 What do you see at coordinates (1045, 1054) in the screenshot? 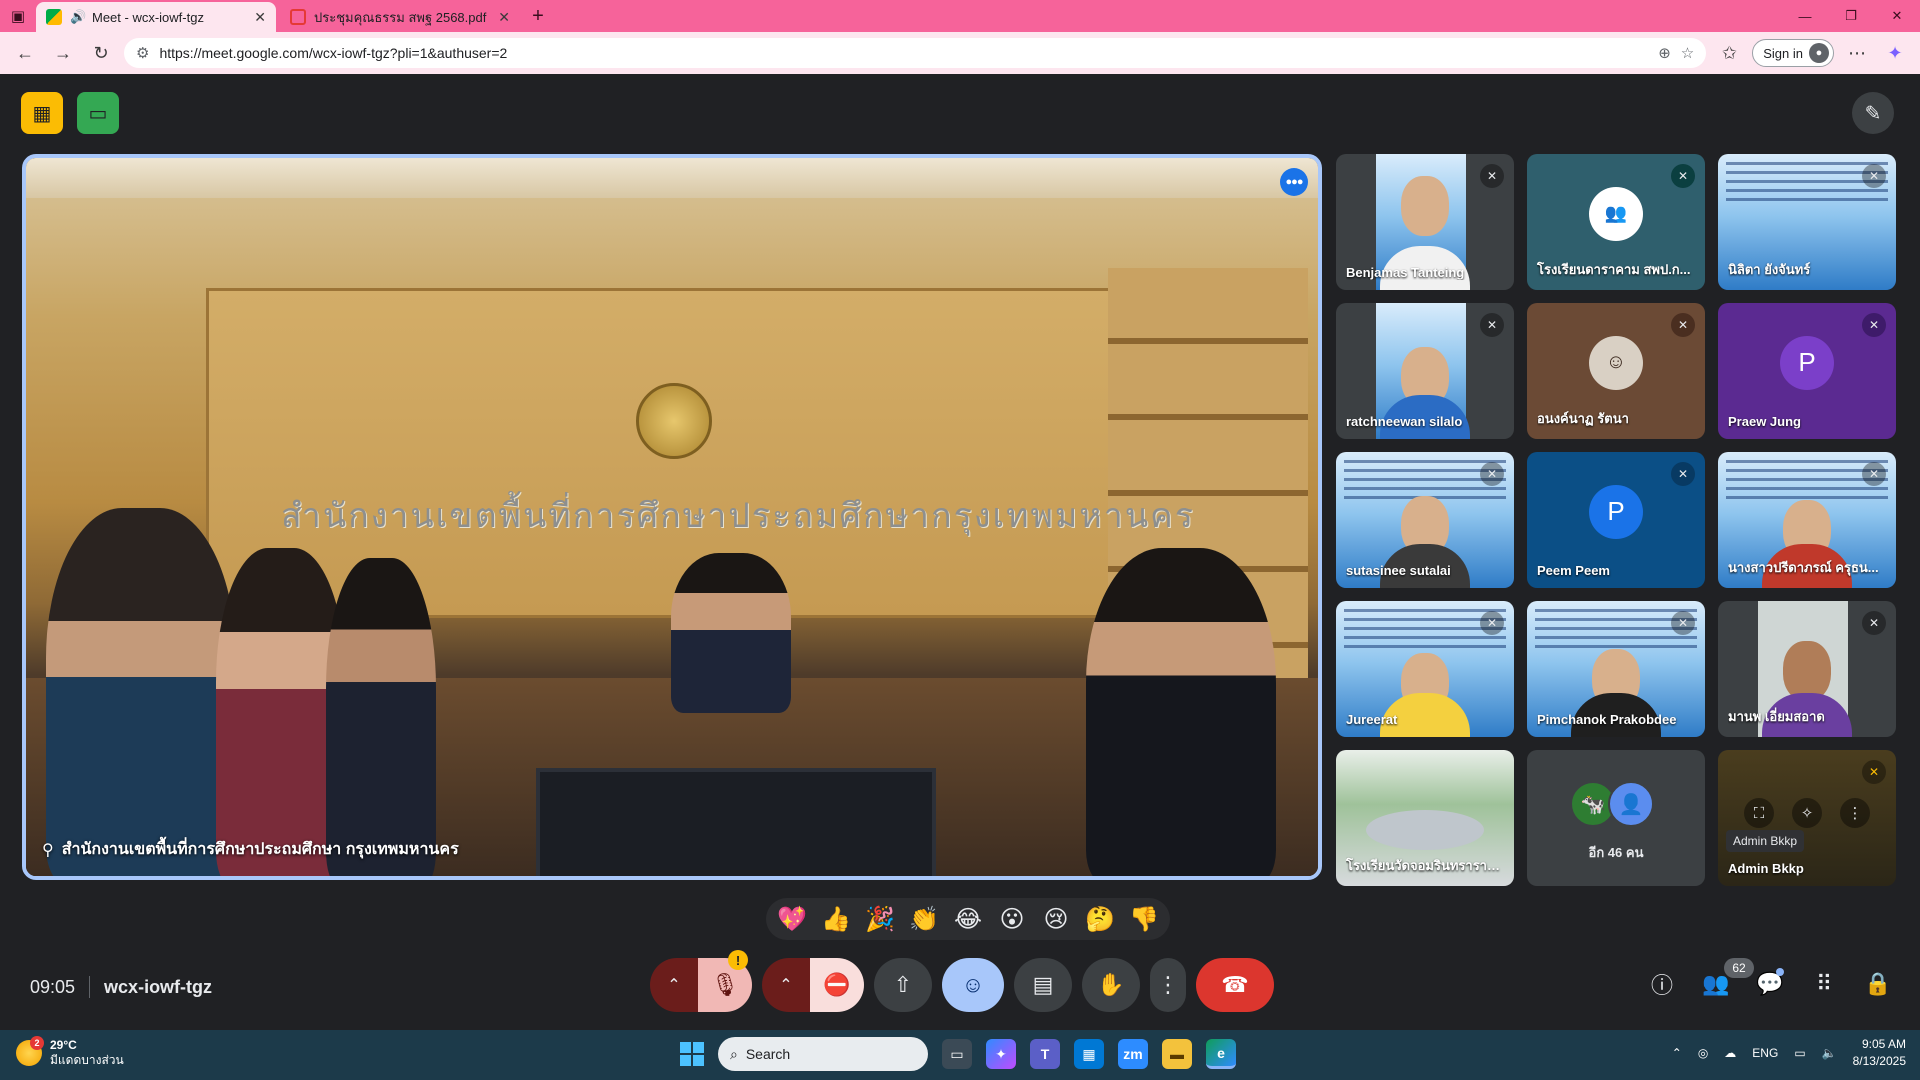
I see `teams-icon: T` at bounding box center [1045, 1054].